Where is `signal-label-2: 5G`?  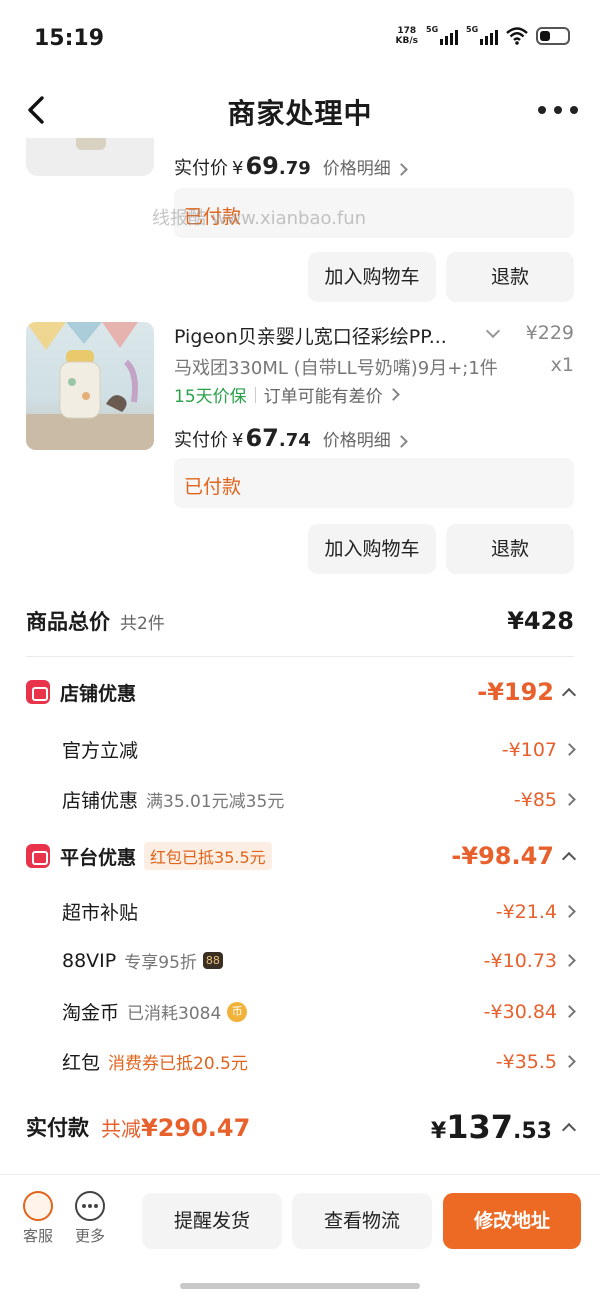 signal-label-2: 5G is located at coordinates (472, 29).